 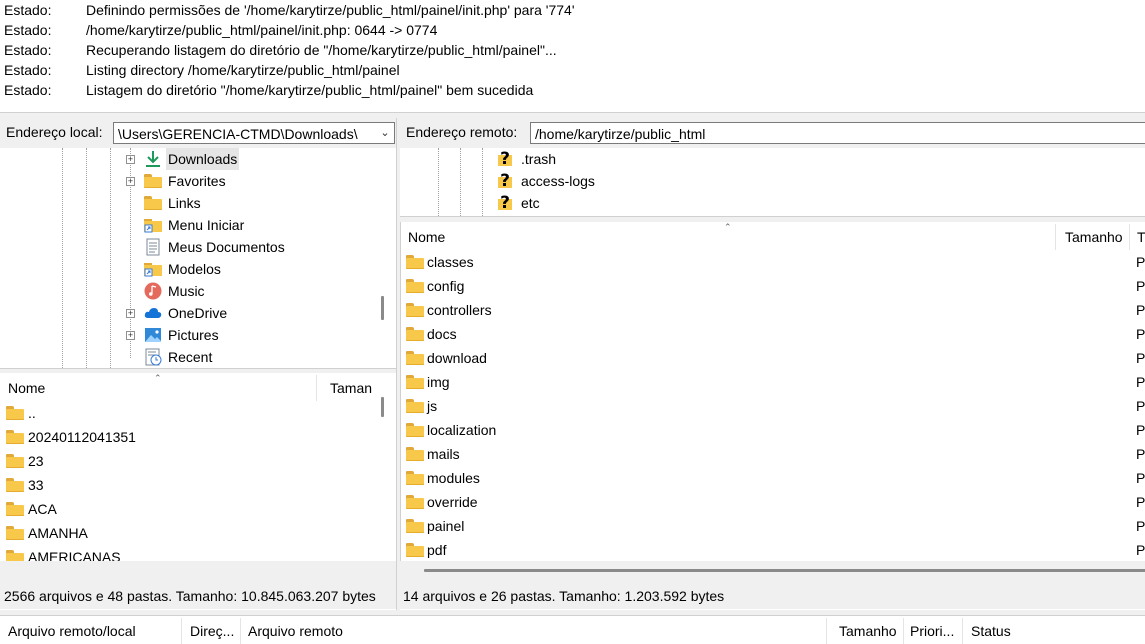 What do you see at coordinates (153, 335) in the screenshot?
I see `pictures-icon` at bounding box center [153, 335].